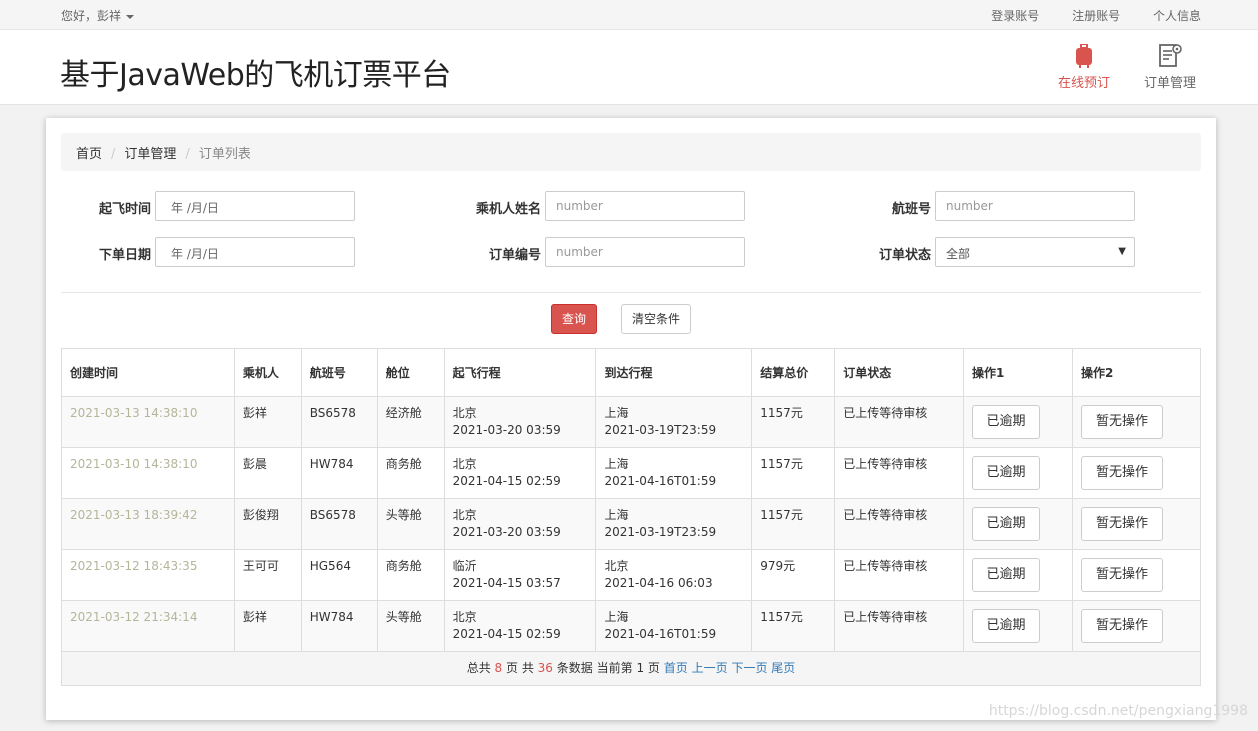 This screenshot has width=1258, height=731. I want to click on pagination: 总共 8 页 共 36 条数据 当前第 1 页 首页 上一页 下一页 尾页, so click(631, 668).